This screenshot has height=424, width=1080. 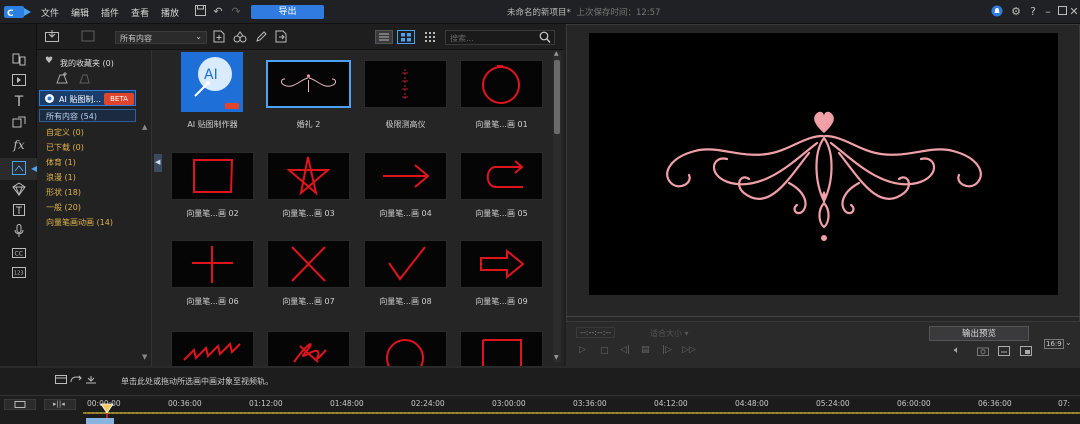 I want to click on menu-edit: 编辑, so click(x=80, y=12).